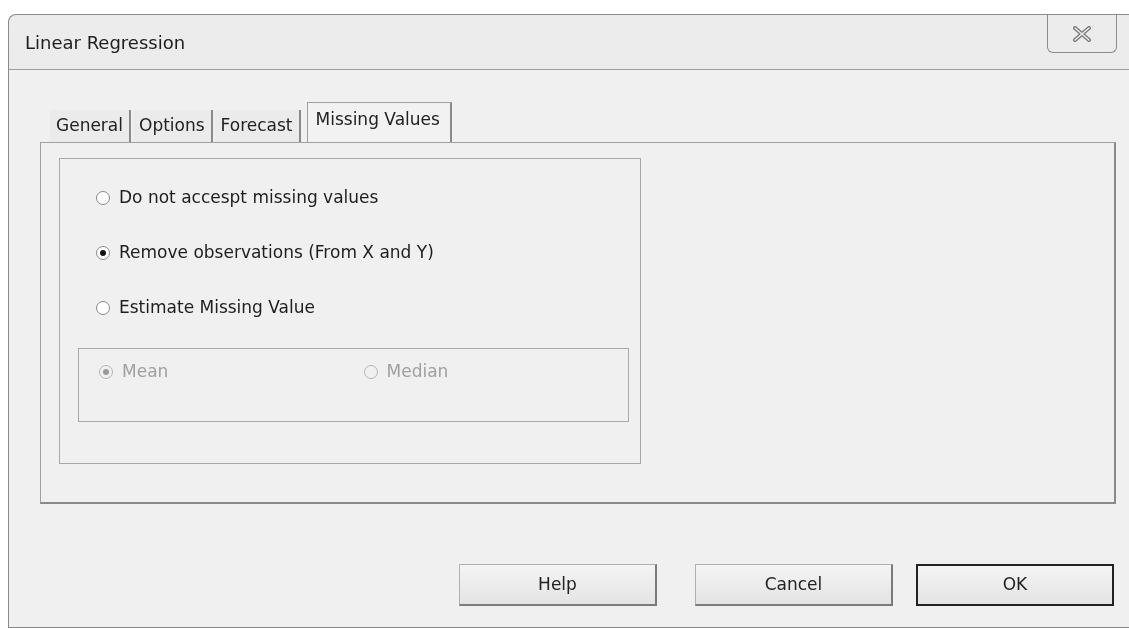  What do you see at coordinates (217, 308) in the screenshot?
I see `option-label: Estimate Missing Value` at bounding box center [217, 308].